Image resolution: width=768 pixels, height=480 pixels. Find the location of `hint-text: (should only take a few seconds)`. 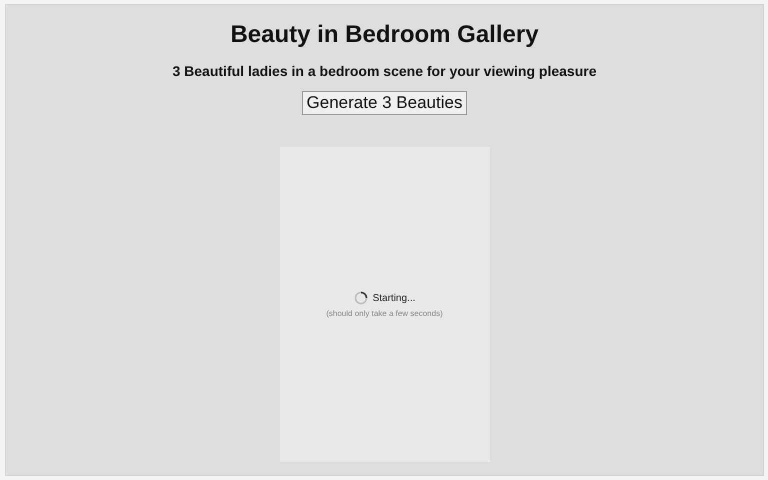

hint-text: (should only take a few seconds) is located at coordinates (384, 313).